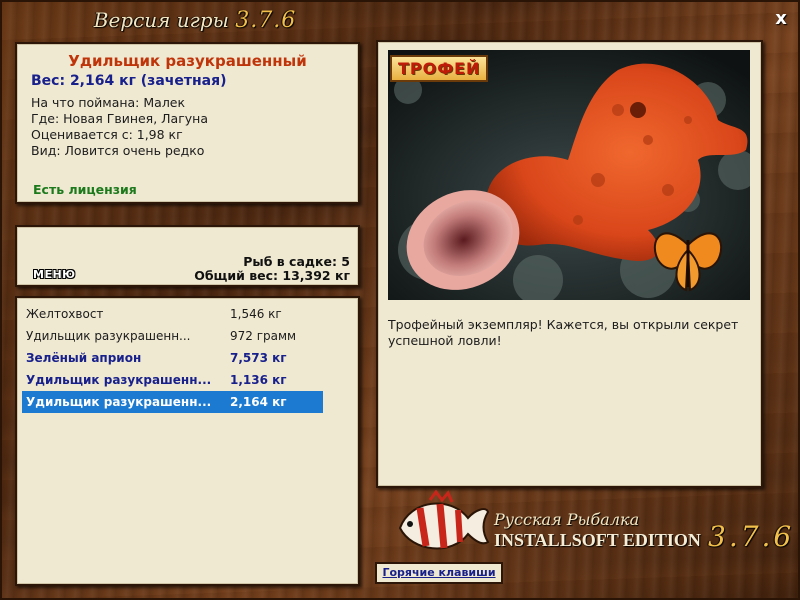 The width and height of the screenshot is (800, 600). What do you see at coordinates (187, 61) in the screenshot?
I see `fish-name: Удильщик разукрашенный` at bounding box center [187, 61].